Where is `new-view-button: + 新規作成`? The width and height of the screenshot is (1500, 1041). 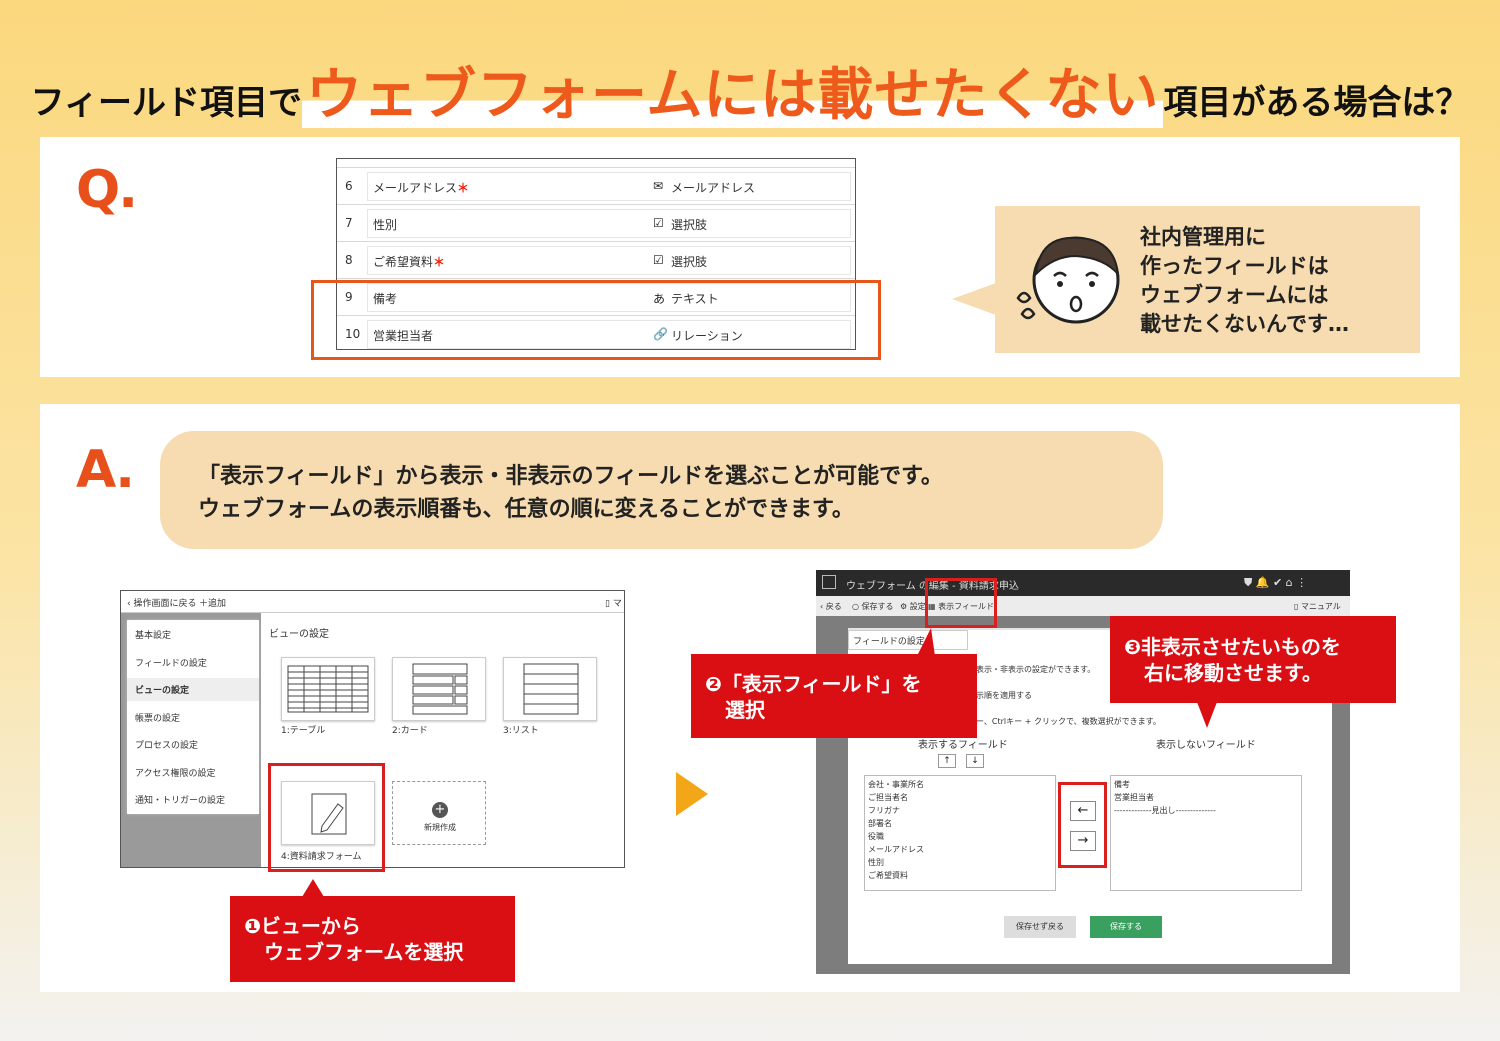 new-view-button: + 新規作成 is located at coordinates (439, 813).